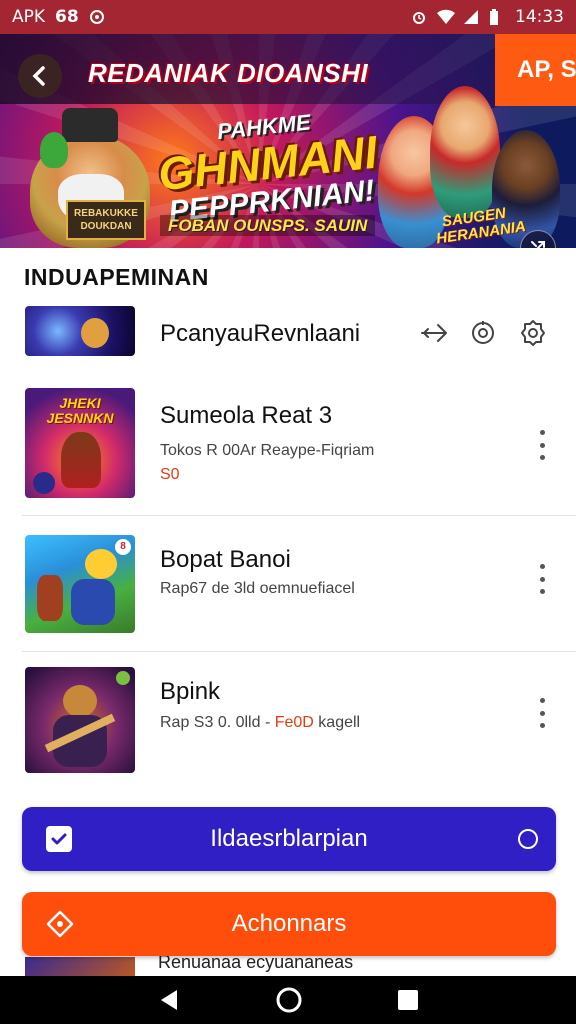  I want to click on thumb-ball, so click(44, 483).